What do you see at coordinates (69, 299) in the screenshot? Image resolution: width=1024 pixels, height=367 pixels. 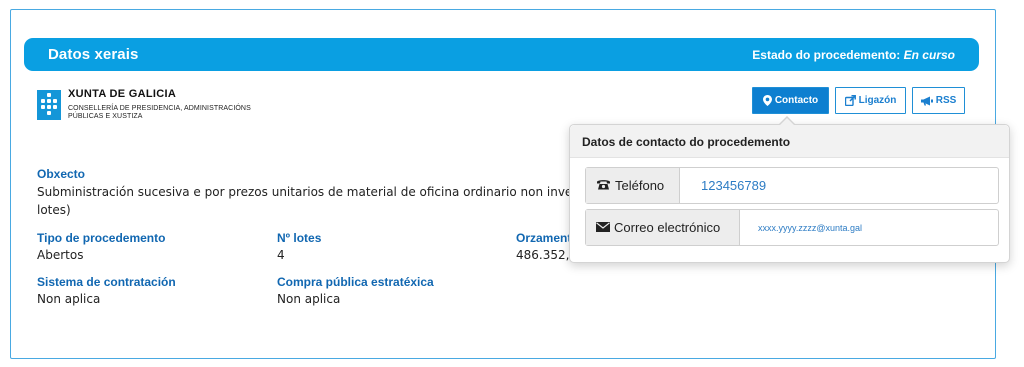 I see `sistema-contratacion-value: Non aplica` at bounding box center [69, 299].